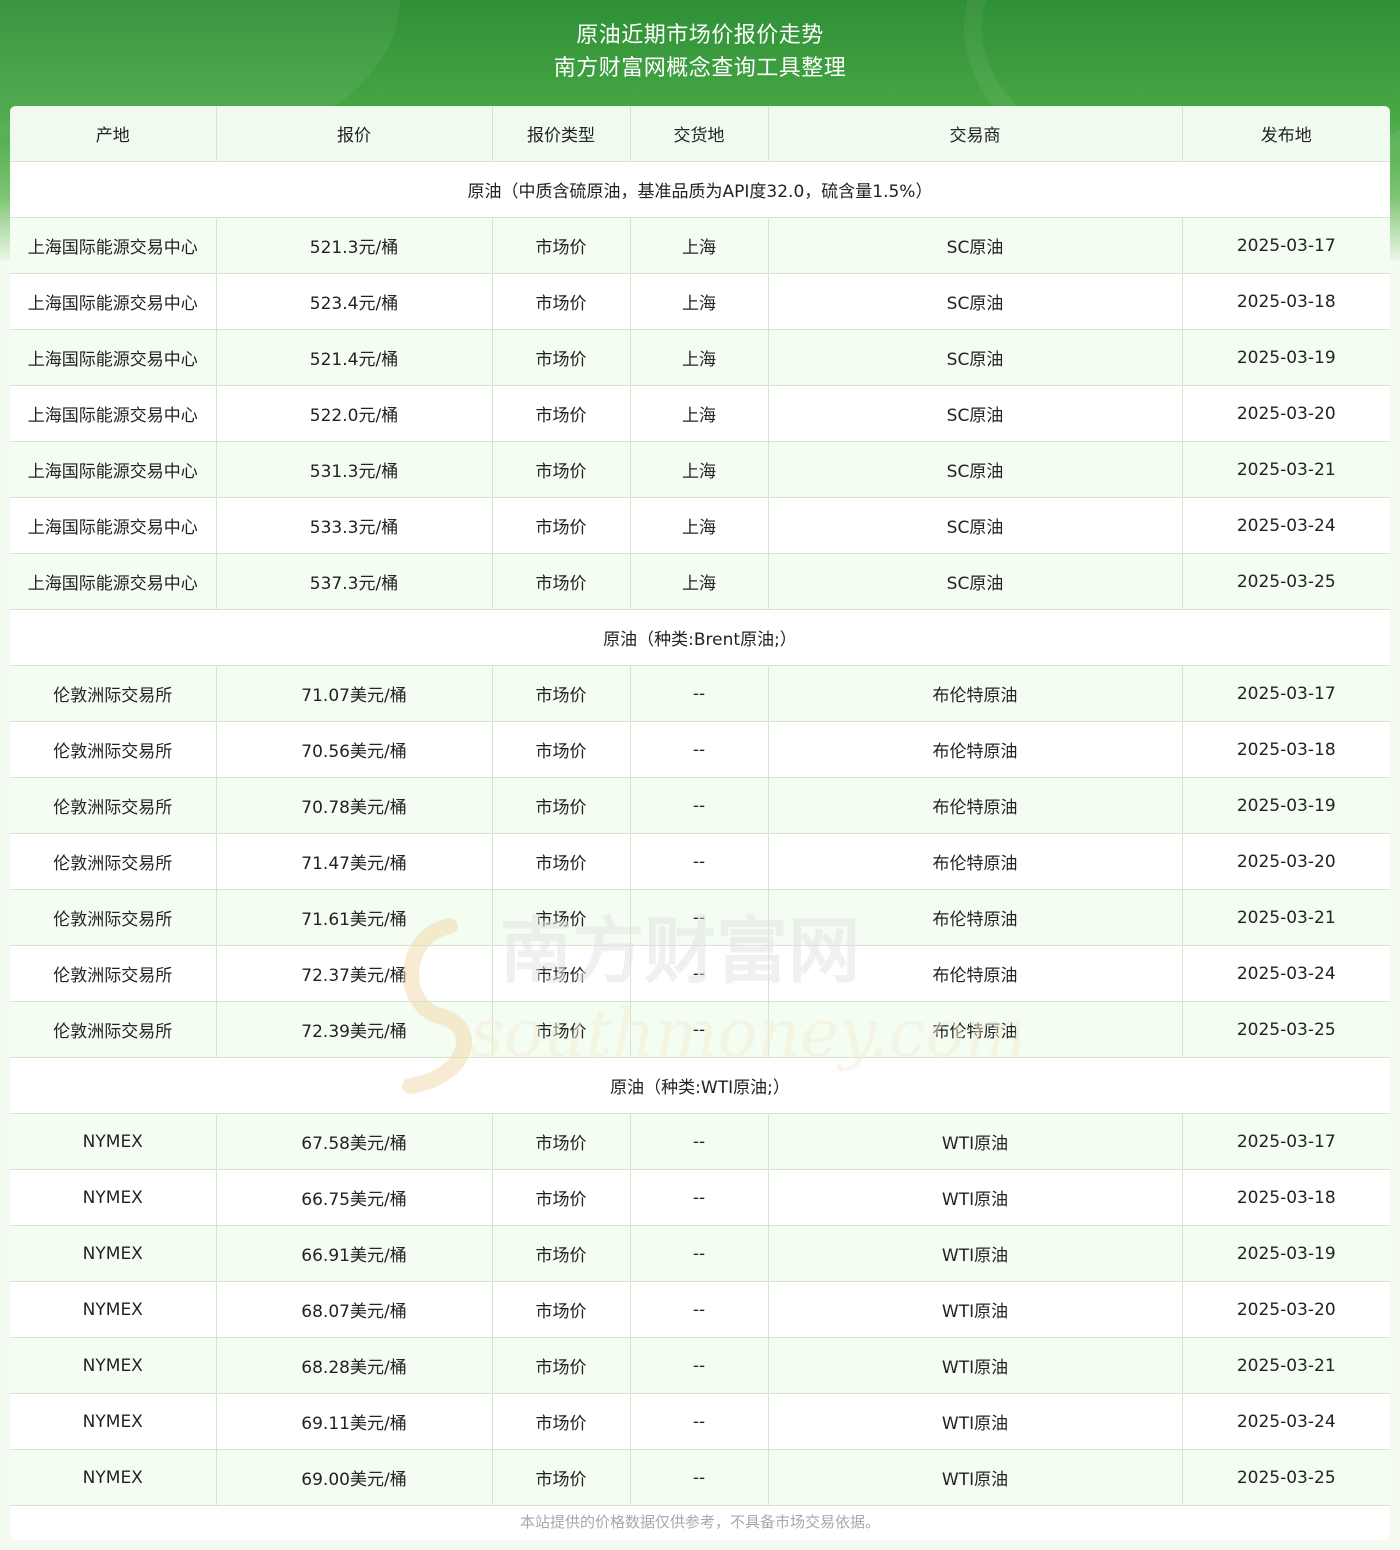 This screenshot has width=1400, height=1550. Describe the element at coordinates (700, 301) in the screenshot. I see `table-row: 上海国际能源交易中心 523.4元/桶 市场价 上海 SC原油 2025-03-18` at that location.